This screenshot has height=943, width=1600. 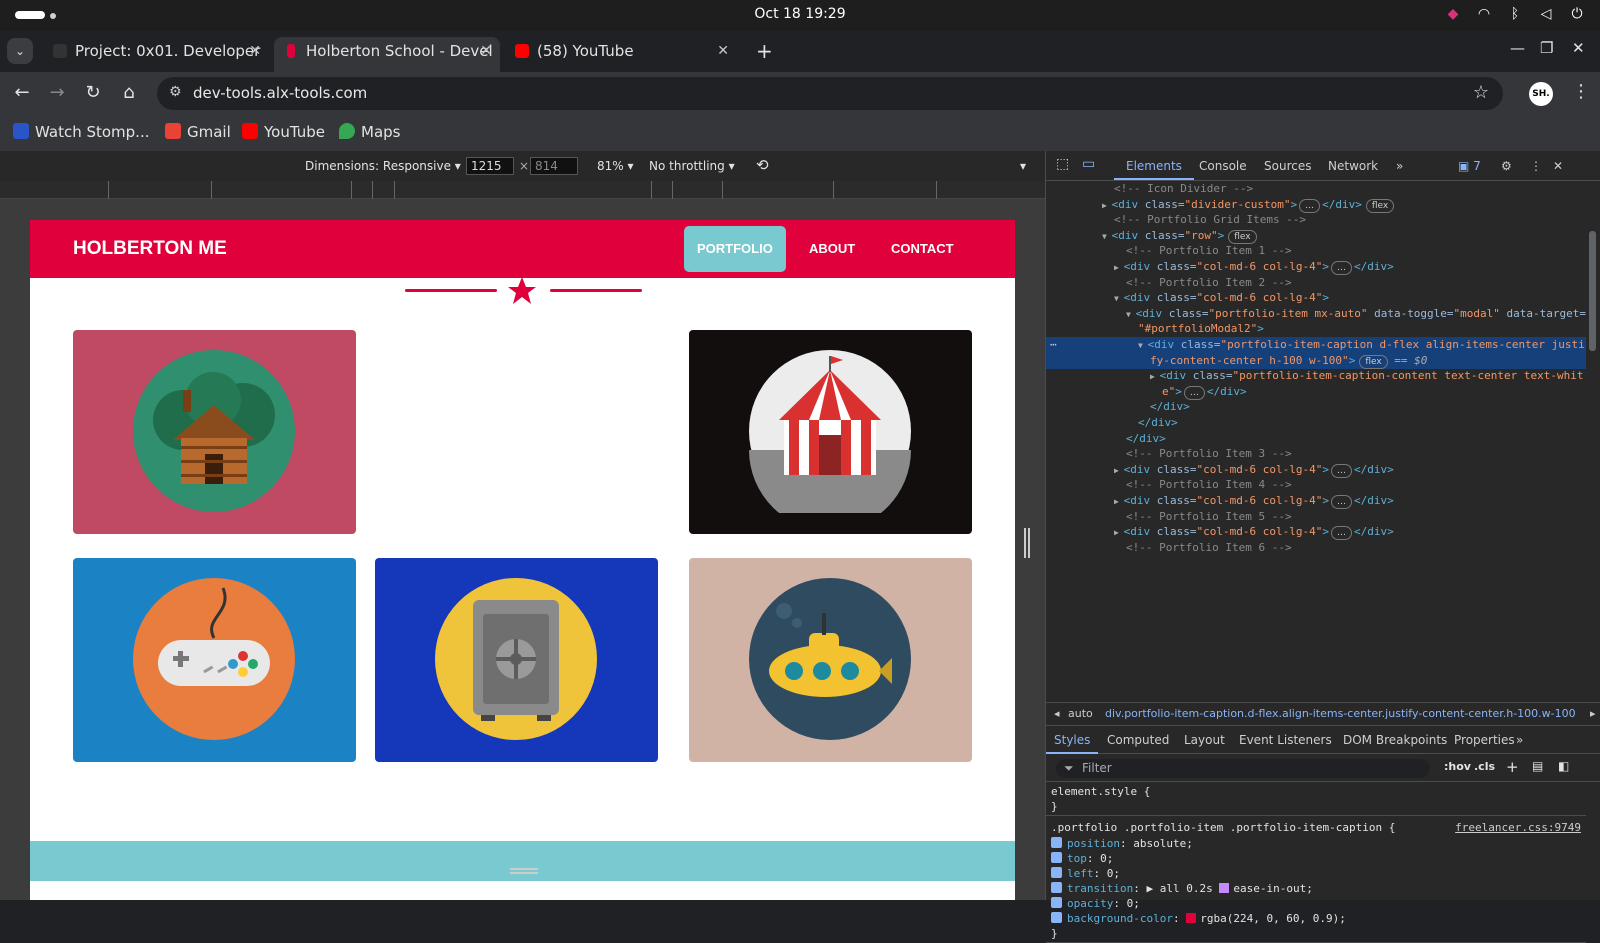 I want to click on address-bar: ⚙ dev-tools.alx-tools.com ☆, so click(x=830, y=93).